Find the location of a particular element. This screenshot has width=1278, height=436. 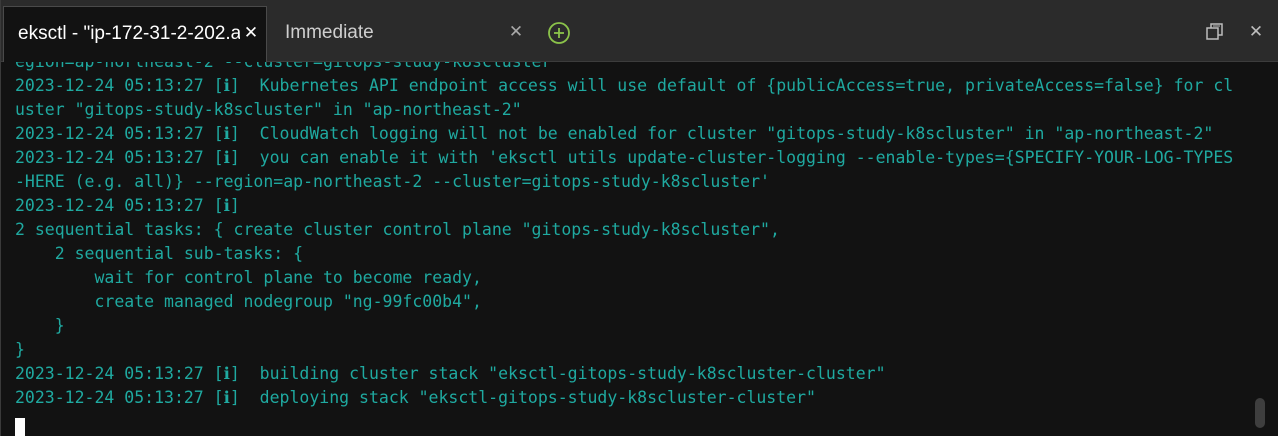

tab-immediate: Immediate ✕ is located at coordinates (402, 34).